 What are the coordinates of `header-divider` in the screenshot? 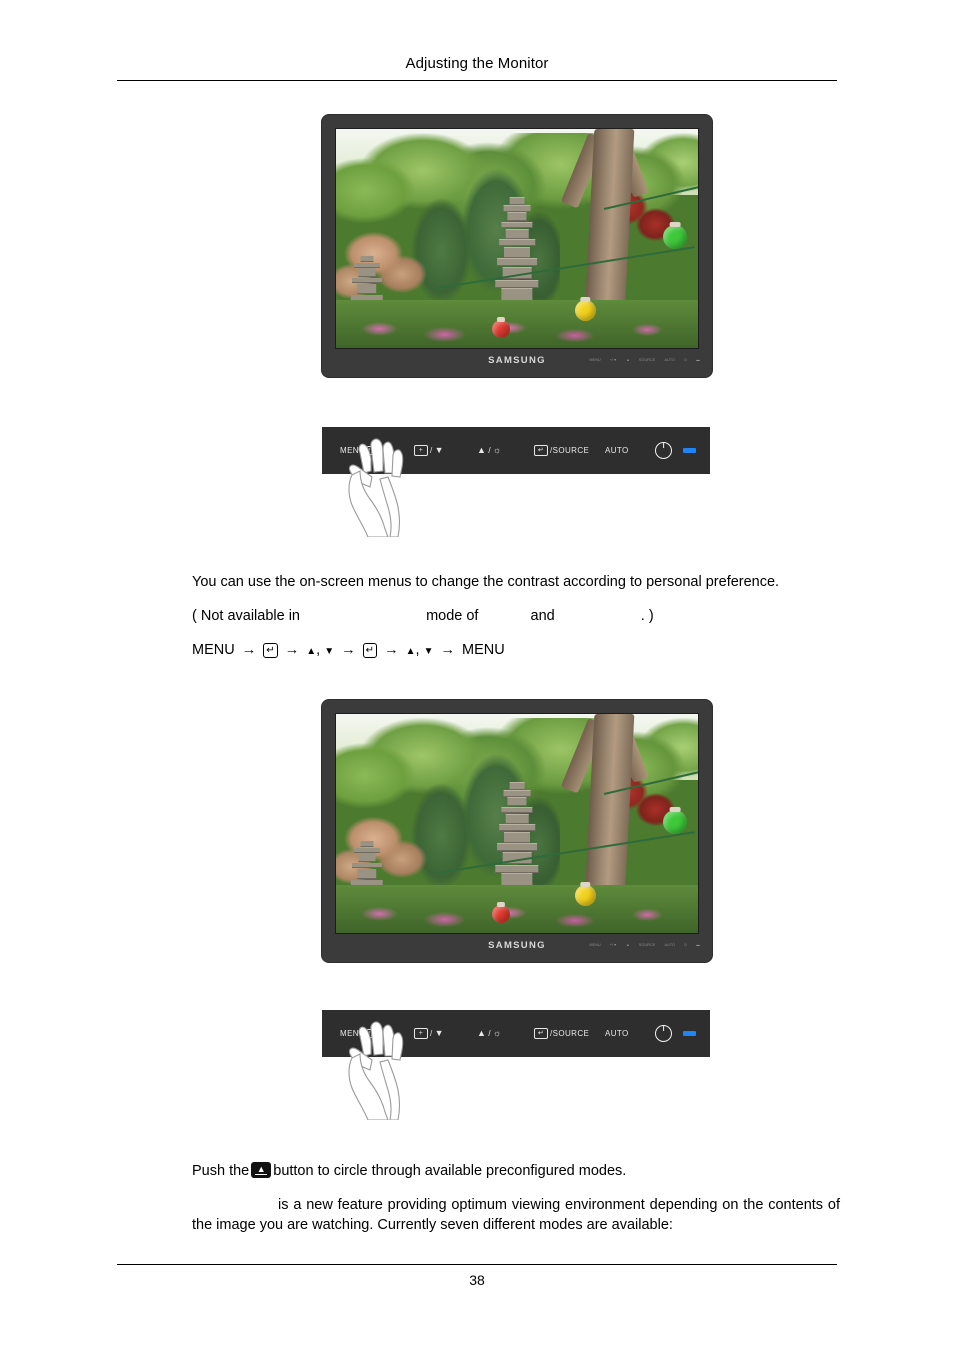 It's located at (477, 80).